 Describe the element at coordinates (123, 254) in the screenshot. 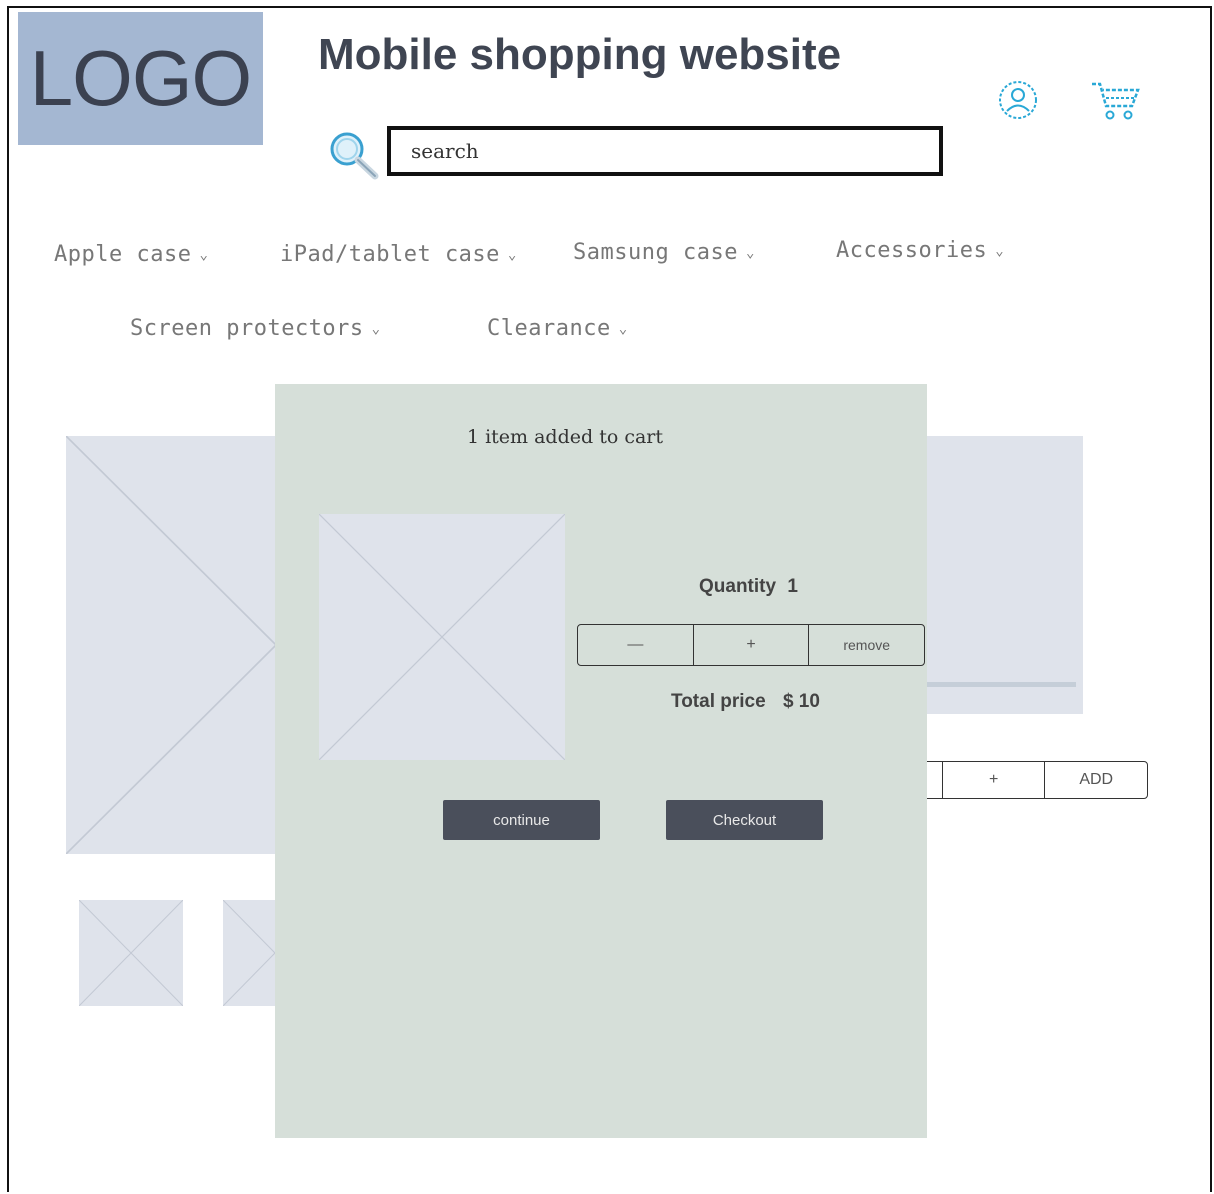

I see `nav-item-label: Apple case` at that location.